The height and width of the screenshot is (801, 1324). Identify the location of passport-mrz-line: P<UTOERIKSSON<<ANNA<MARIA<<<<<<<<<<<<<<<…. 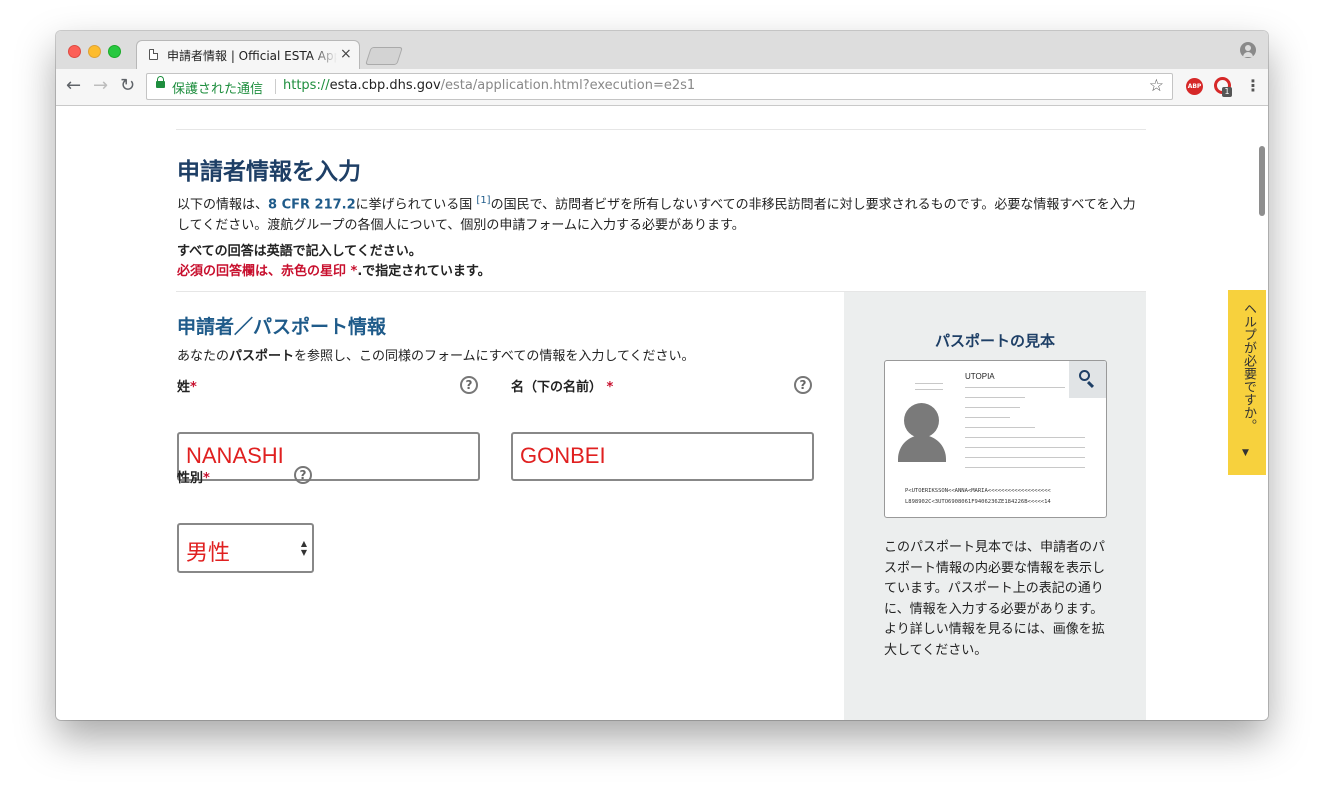
(978, 491).